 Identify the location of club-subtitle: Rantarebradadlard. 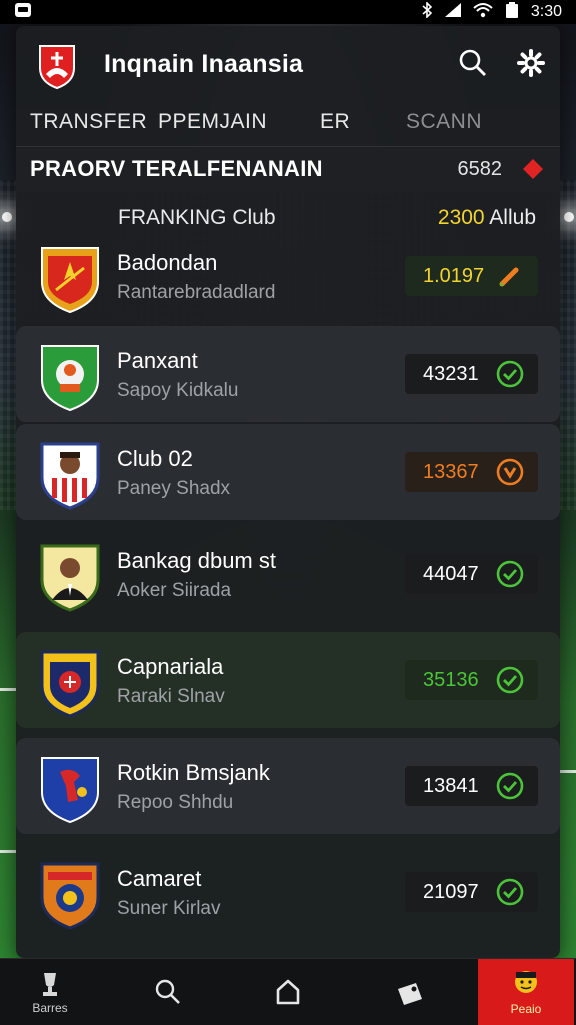
(196, 292).